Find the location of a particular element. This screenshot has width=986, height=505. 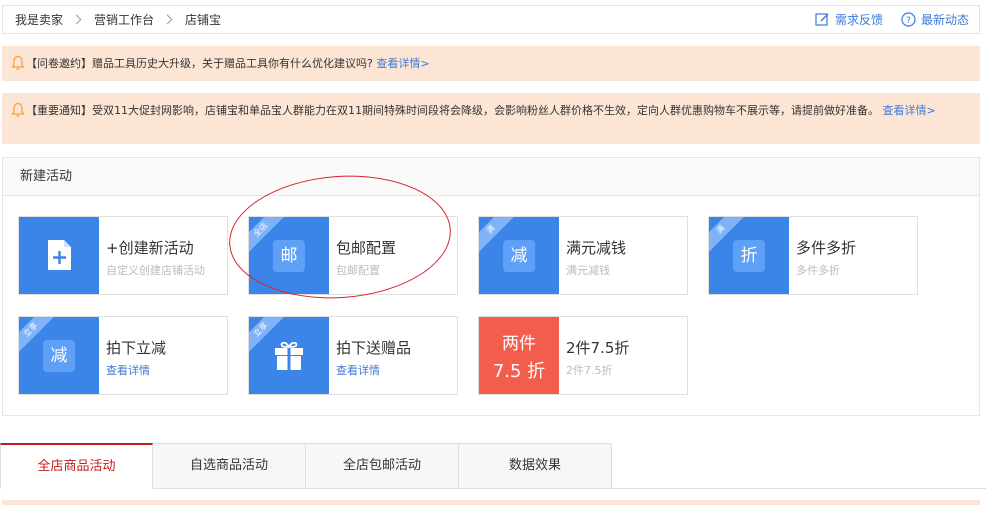

document-plus-icon is located at coordinates (59, 255).